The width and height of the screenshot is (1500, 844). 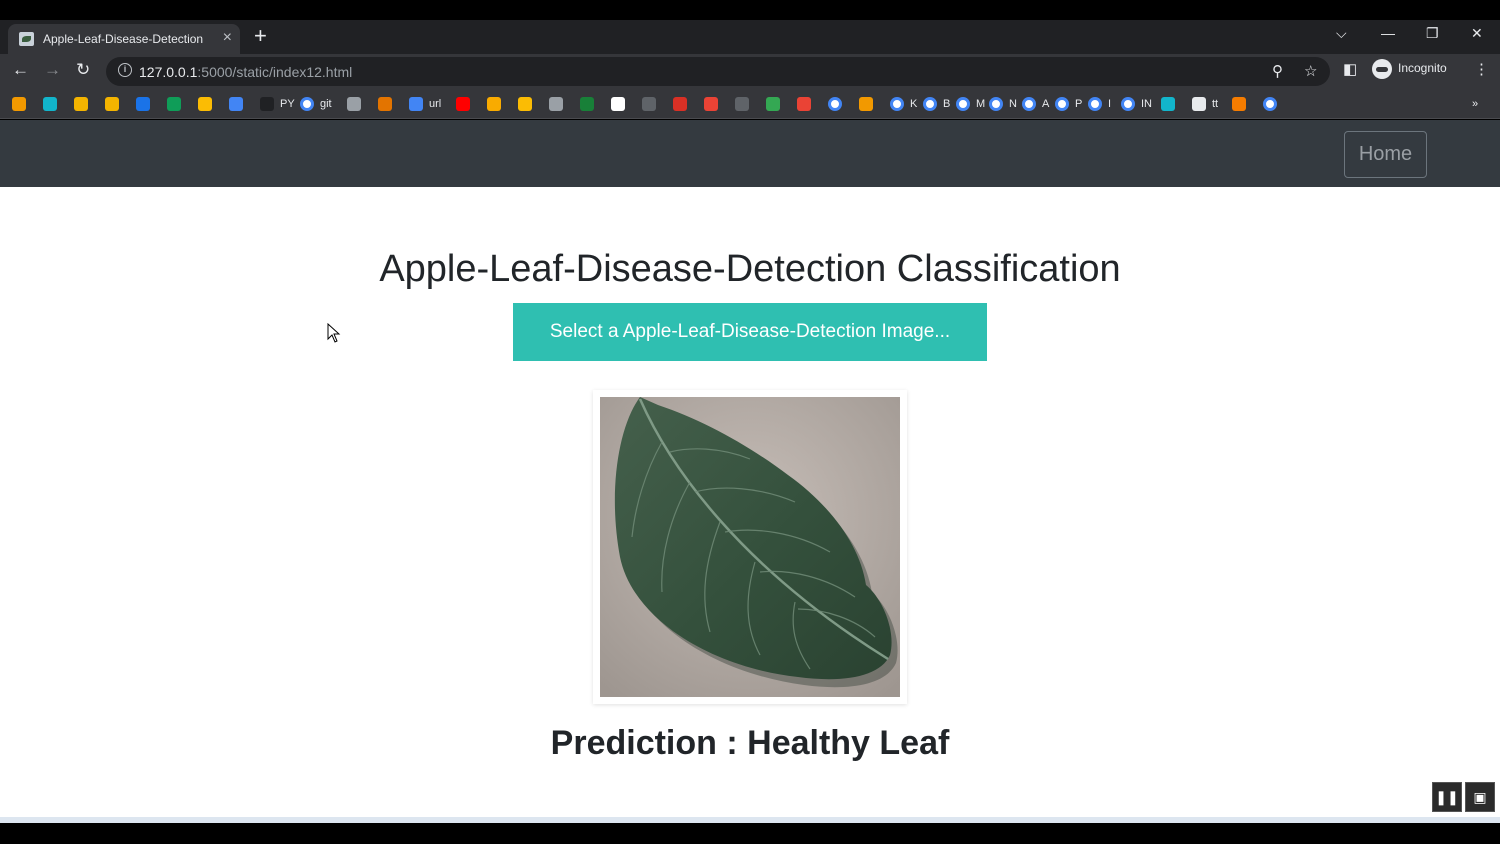 I want to click on bookmark-label: B, so click(x=947, y=103).